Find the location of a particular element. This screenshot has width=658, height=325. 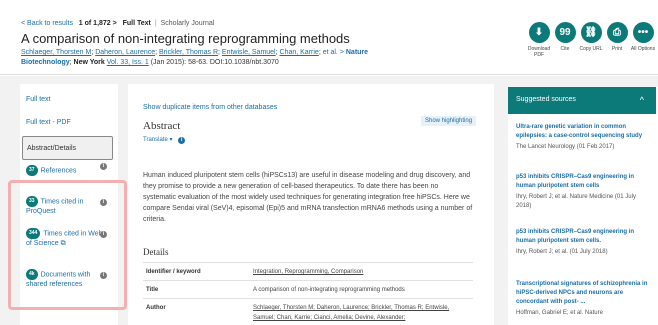

author-link: Chan, Karrie is located at coordinates (299, 52).